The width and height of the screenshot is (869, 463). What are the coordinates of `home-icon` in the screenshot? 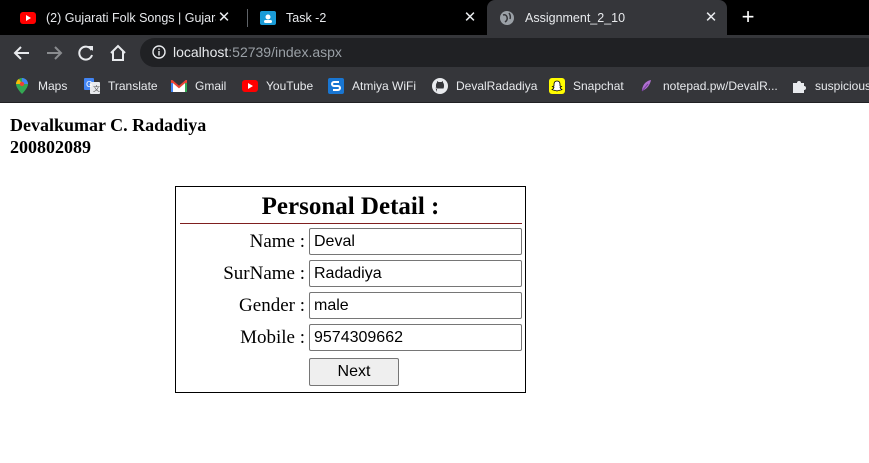 It's located at (118, 52).